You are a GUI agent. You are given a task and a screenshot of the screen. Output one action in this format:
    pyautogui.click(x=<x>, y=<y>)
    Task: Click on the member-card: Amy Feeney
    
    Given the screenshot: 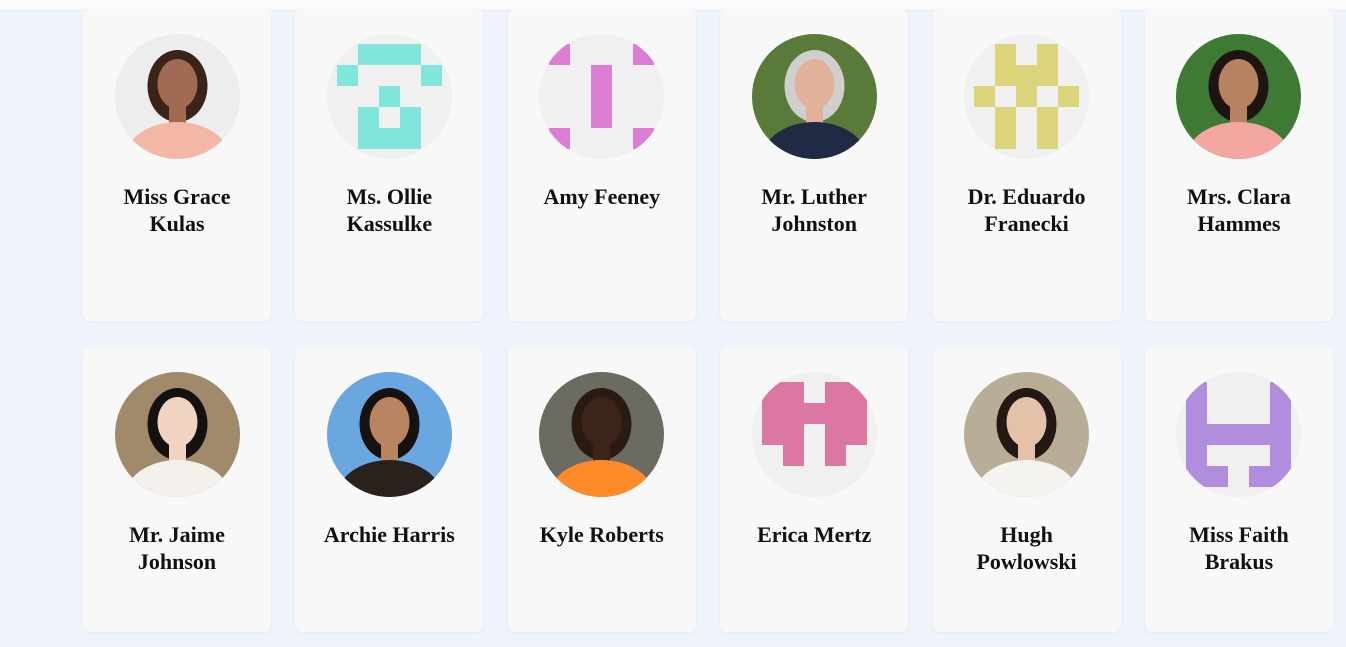 What is the action you would take?
    pyautogui.click(x=601, y=165)
    